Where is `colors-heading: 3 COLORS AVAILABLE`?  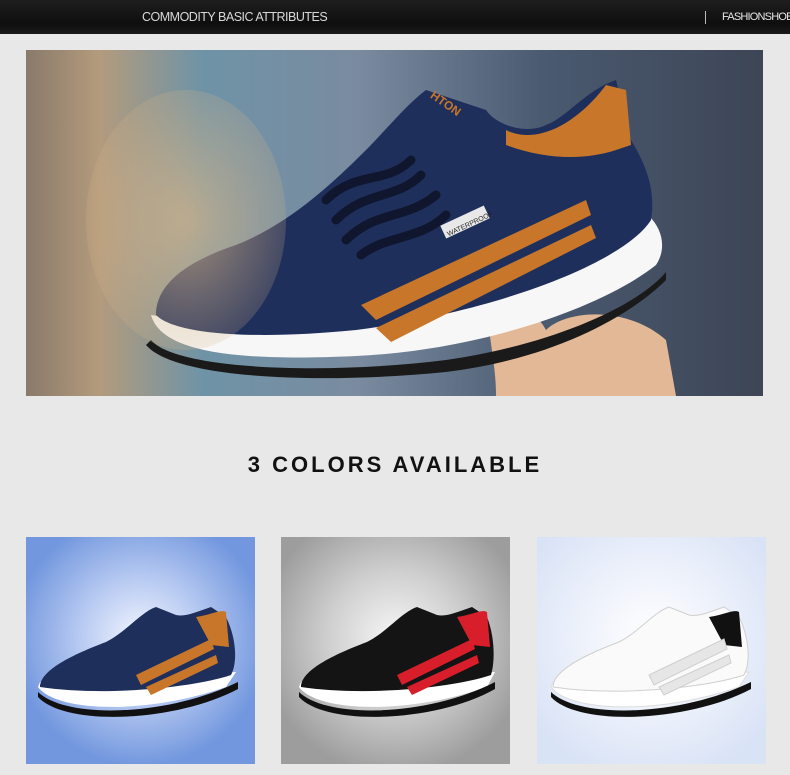
colors-heading: 3 COLORS AVAILABLE is located at coordinates (395, 464).